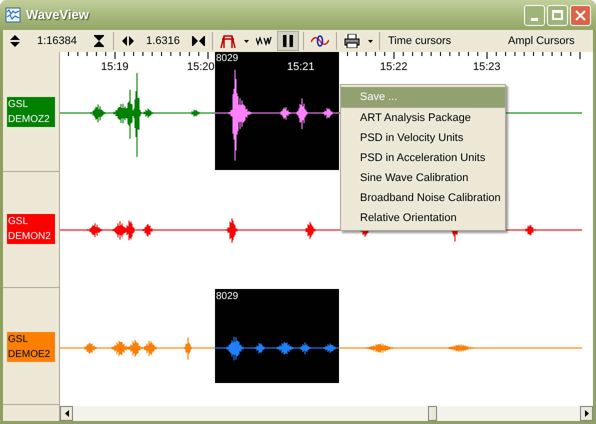 The width and height of the screenshot is (596, 424). What do you see at coordinates (31, 229) in the screenshot?
I see `channel-label: GSL DEMON2` at bounding box center [31, 229].